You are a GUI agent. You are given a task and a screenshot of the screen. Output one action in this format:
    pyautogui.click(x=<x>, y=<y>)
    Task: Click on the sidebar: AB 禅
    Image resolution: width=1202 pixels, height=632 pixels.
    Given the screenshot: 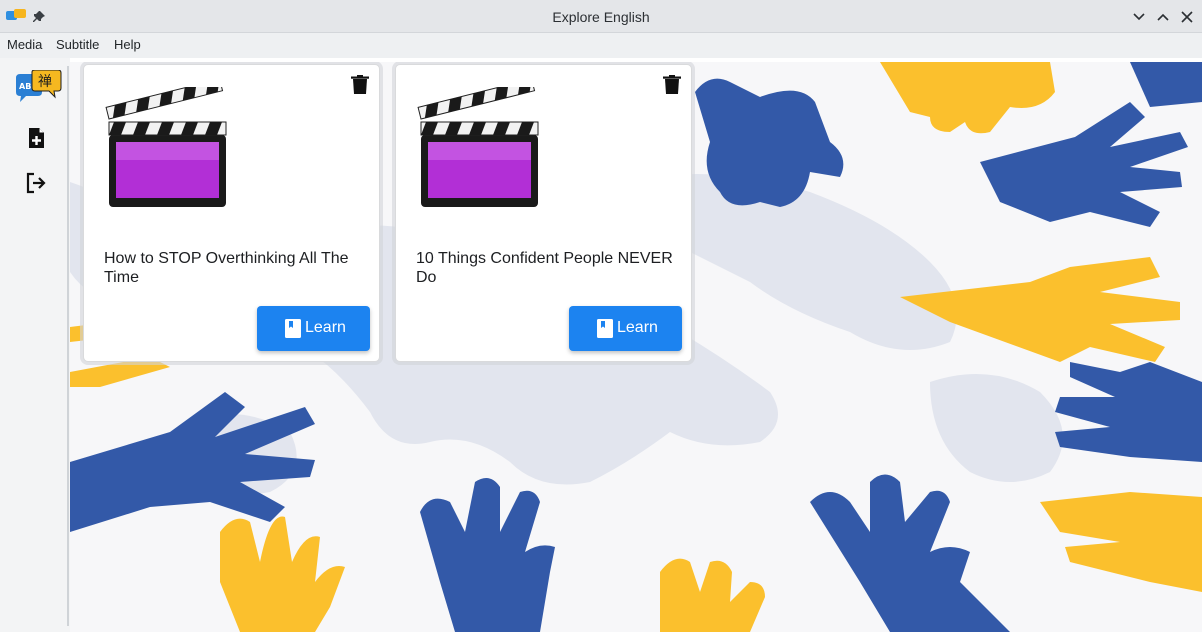 What is the action you would take?
    pyautogui.click(x=35, y=345)
    